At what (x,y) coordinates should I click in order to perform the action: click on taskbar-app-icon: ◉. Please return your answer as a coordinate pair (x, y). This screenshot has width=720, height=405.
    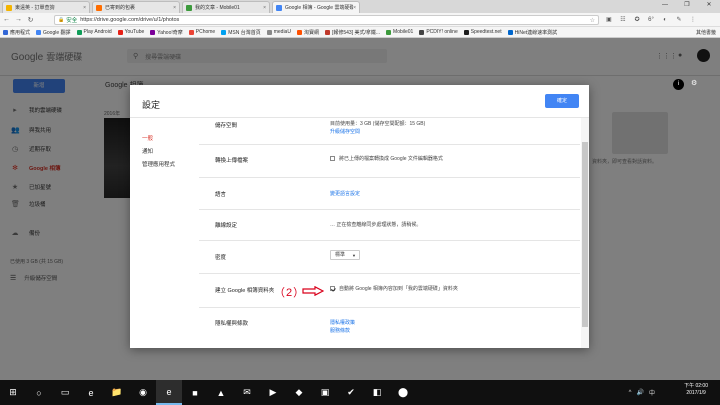
    Looking at the image, I should click on (143, 392).